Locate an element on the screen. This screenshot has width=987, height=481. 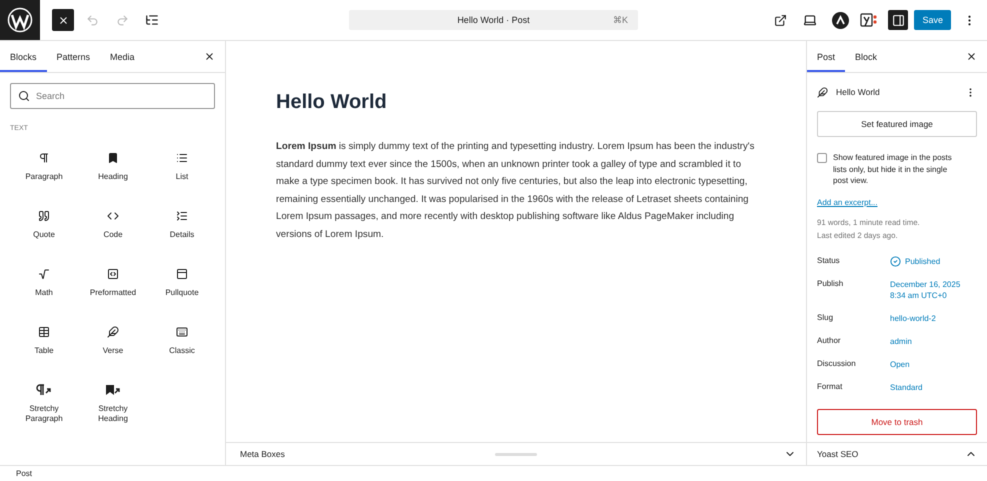
wordpress-logo is located at coordinates (20, 20).